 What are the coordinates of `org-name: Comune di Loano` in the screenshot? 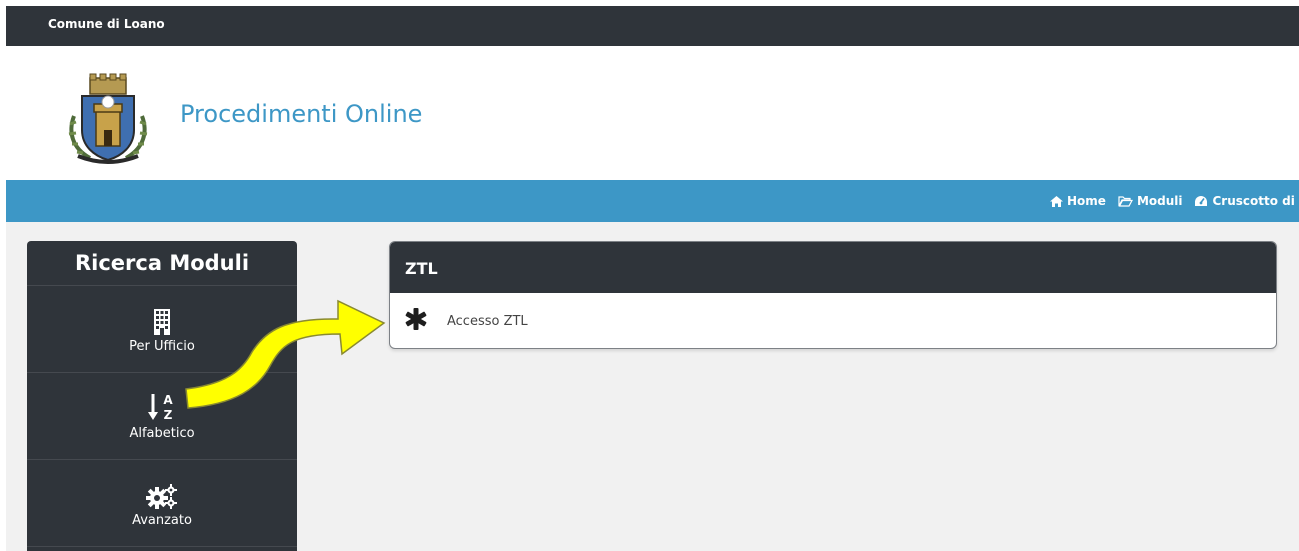 It's located at (106, 24).